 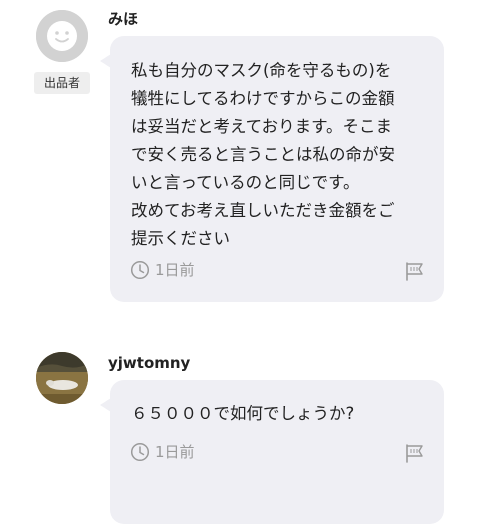 I want to click on username: yjwtomny, so click(x=149, y=363).